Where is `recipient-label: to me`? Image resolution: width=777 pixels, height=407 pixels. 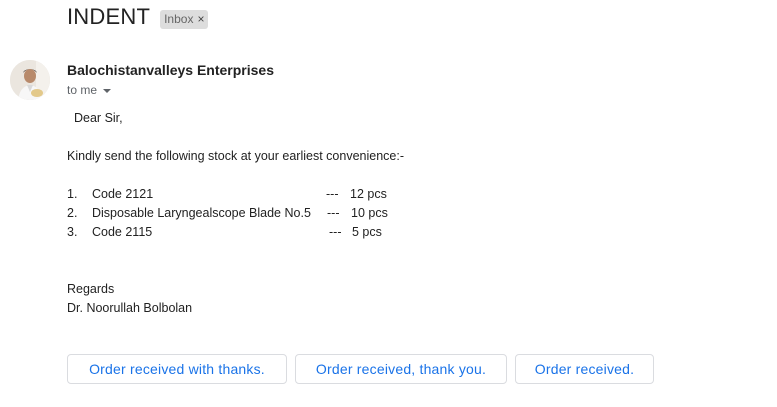 recipient-label: to me is located at coordinates (82, 90).